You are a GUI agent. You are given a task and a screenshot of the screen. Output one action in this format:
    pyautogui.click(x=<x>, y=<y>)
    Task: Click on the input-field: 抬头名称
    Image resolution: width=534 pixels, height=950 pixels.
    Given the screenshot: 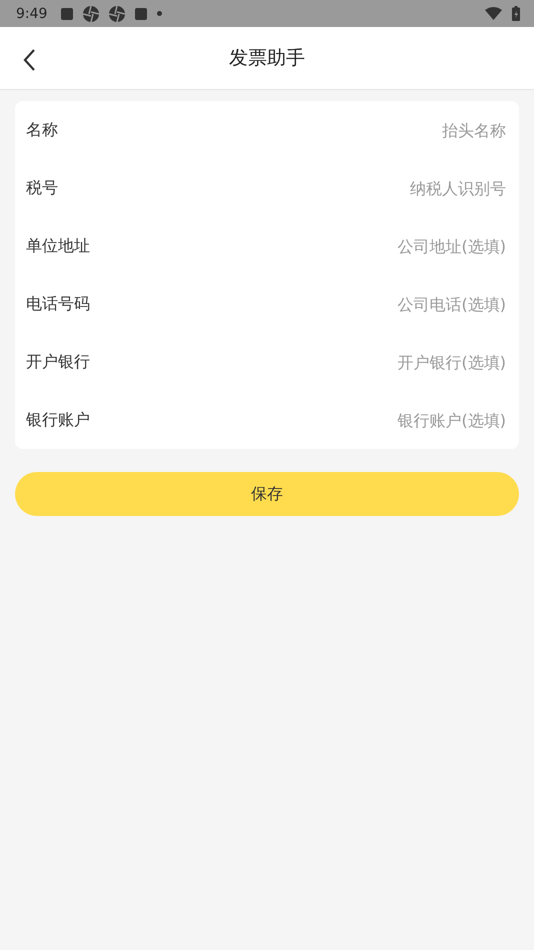 What is the action you would take?
    pyautogui.click(x=376, y=130)
    